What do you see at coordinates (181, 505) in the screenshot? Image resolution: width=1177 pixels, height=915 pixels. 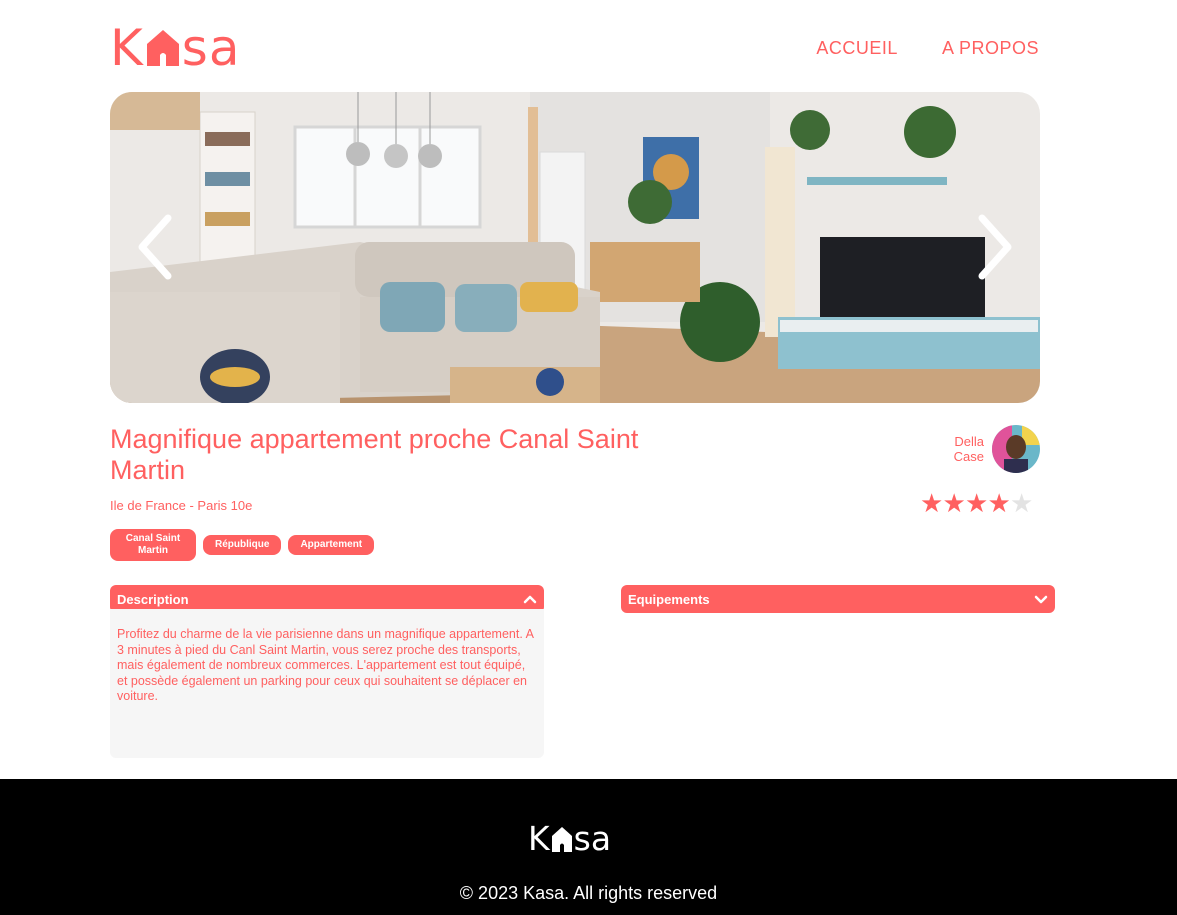 I see `listing-location: Ile de France - Paris 10e` at bounding box center [181, 505].